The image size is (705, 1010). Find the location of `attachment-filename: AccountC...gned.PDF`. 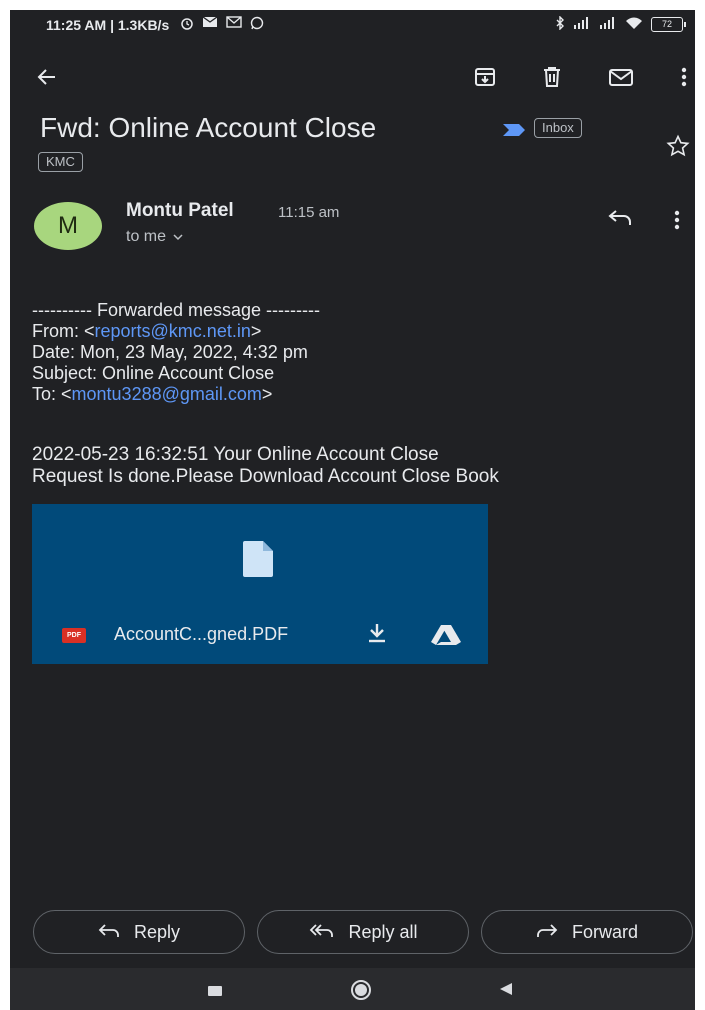

attachment-filename: AccountC...gned.PDF is located at coordinates (201, 634).